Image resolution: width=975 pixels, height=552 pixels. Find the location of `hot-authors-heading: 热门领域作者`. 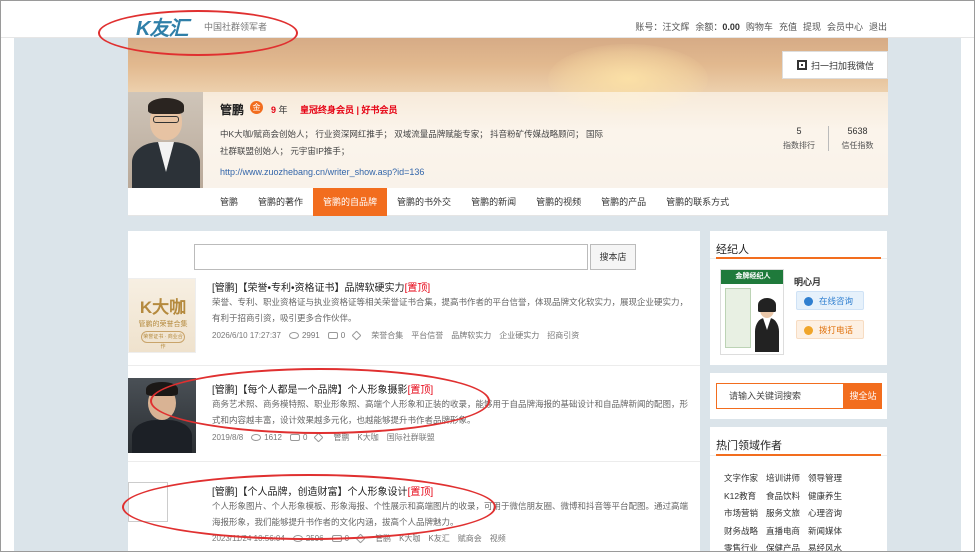

hot-authors-heading: 热门领域作者 is located at coordinates (749, 446).